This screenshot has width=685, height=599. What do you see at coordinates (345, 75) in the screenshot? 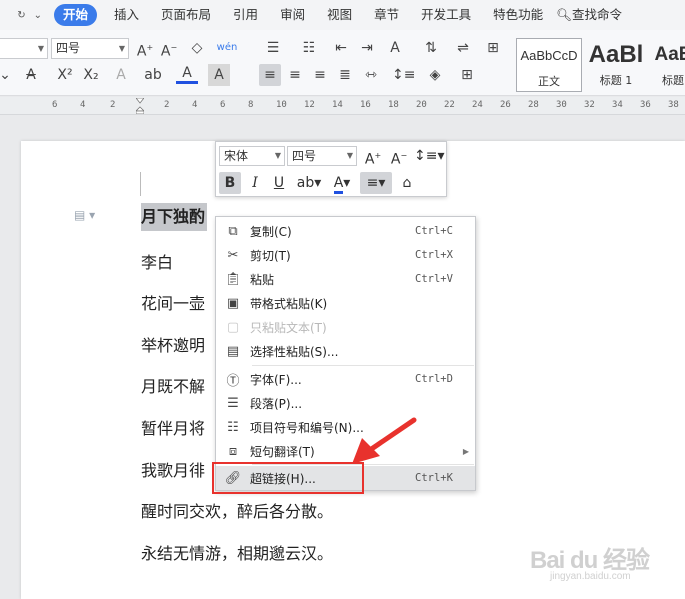
I see `justify-icon: ≣` at bounding box center [345, 75].